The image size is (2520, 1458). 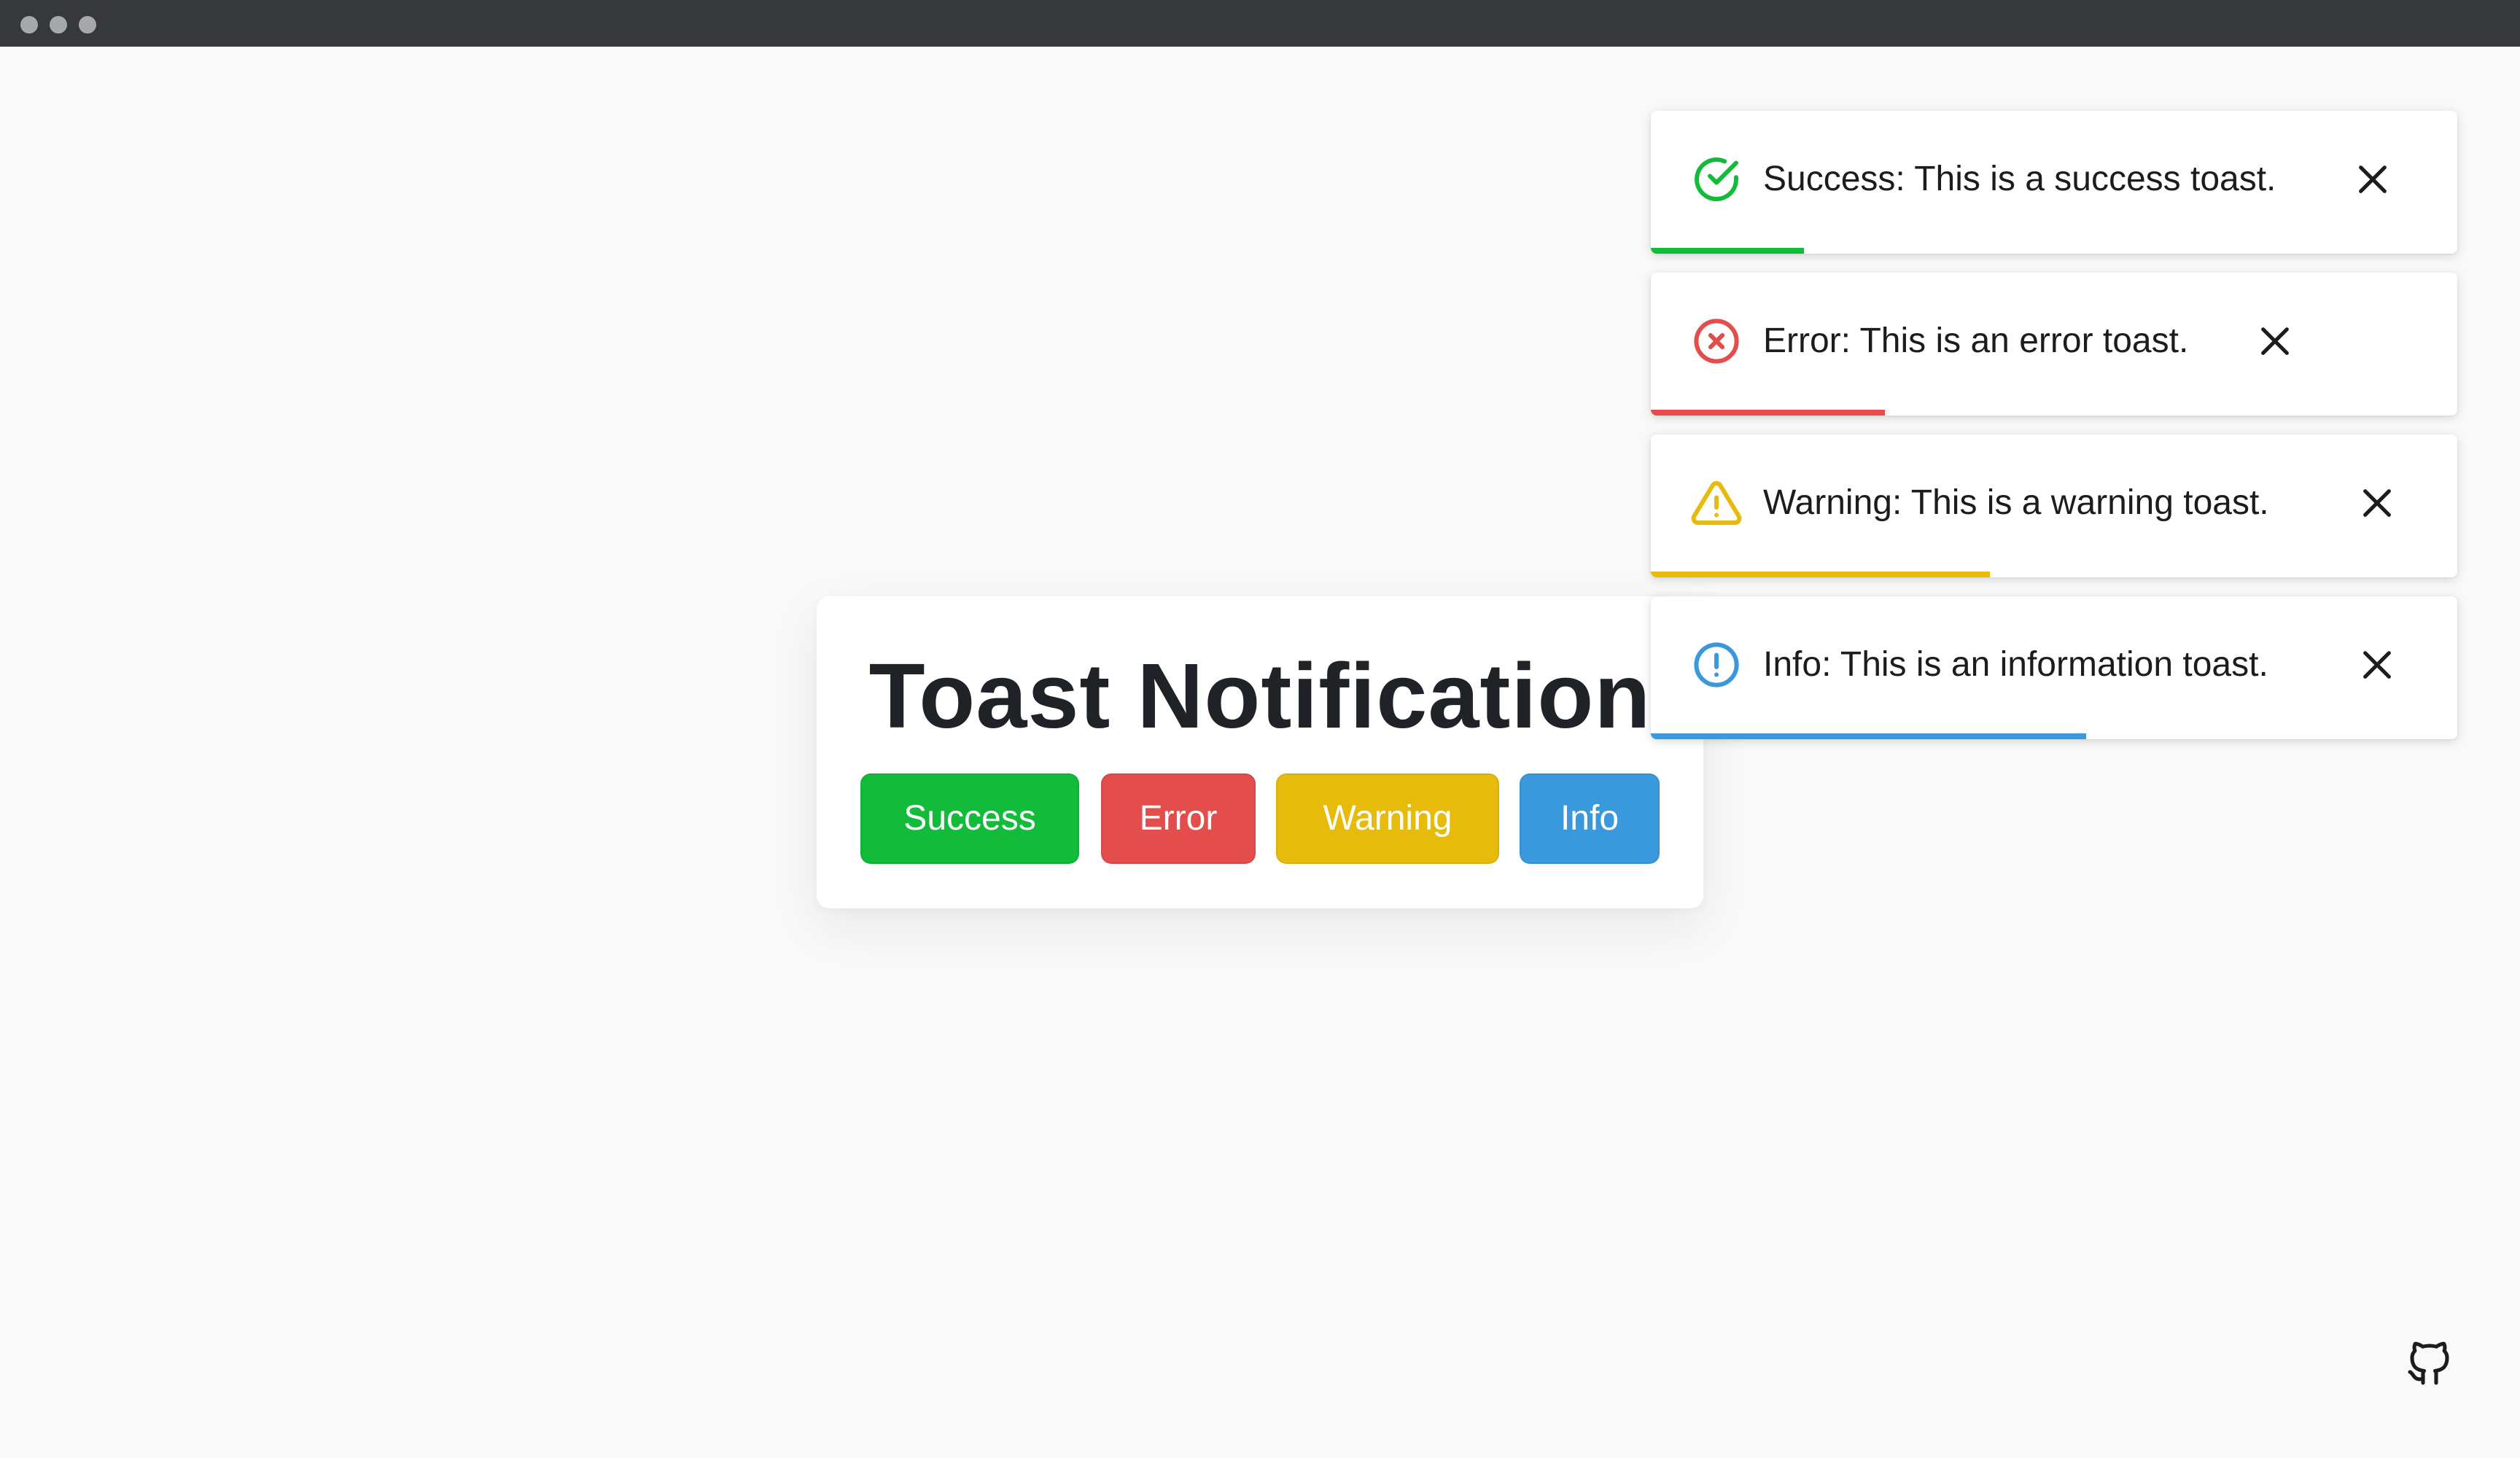 I want to click on check-circle-icon, so click(x=1716, y=179).